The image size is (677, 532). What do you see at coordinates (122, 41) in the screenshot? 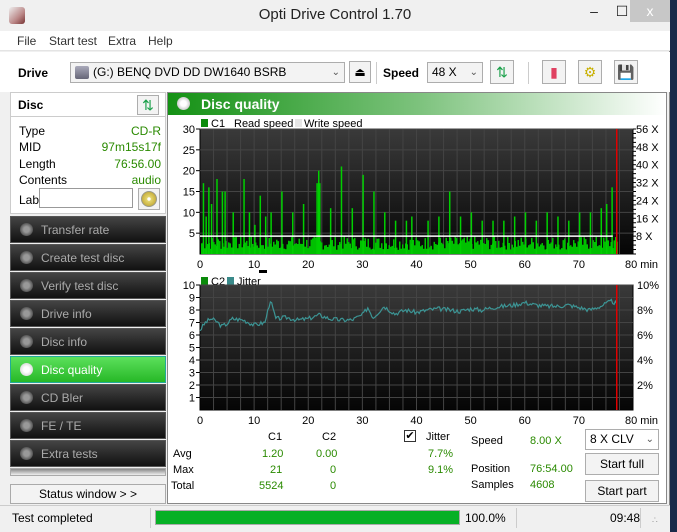
I see `menu-extra: Extra` at bounding box center [122, 41].